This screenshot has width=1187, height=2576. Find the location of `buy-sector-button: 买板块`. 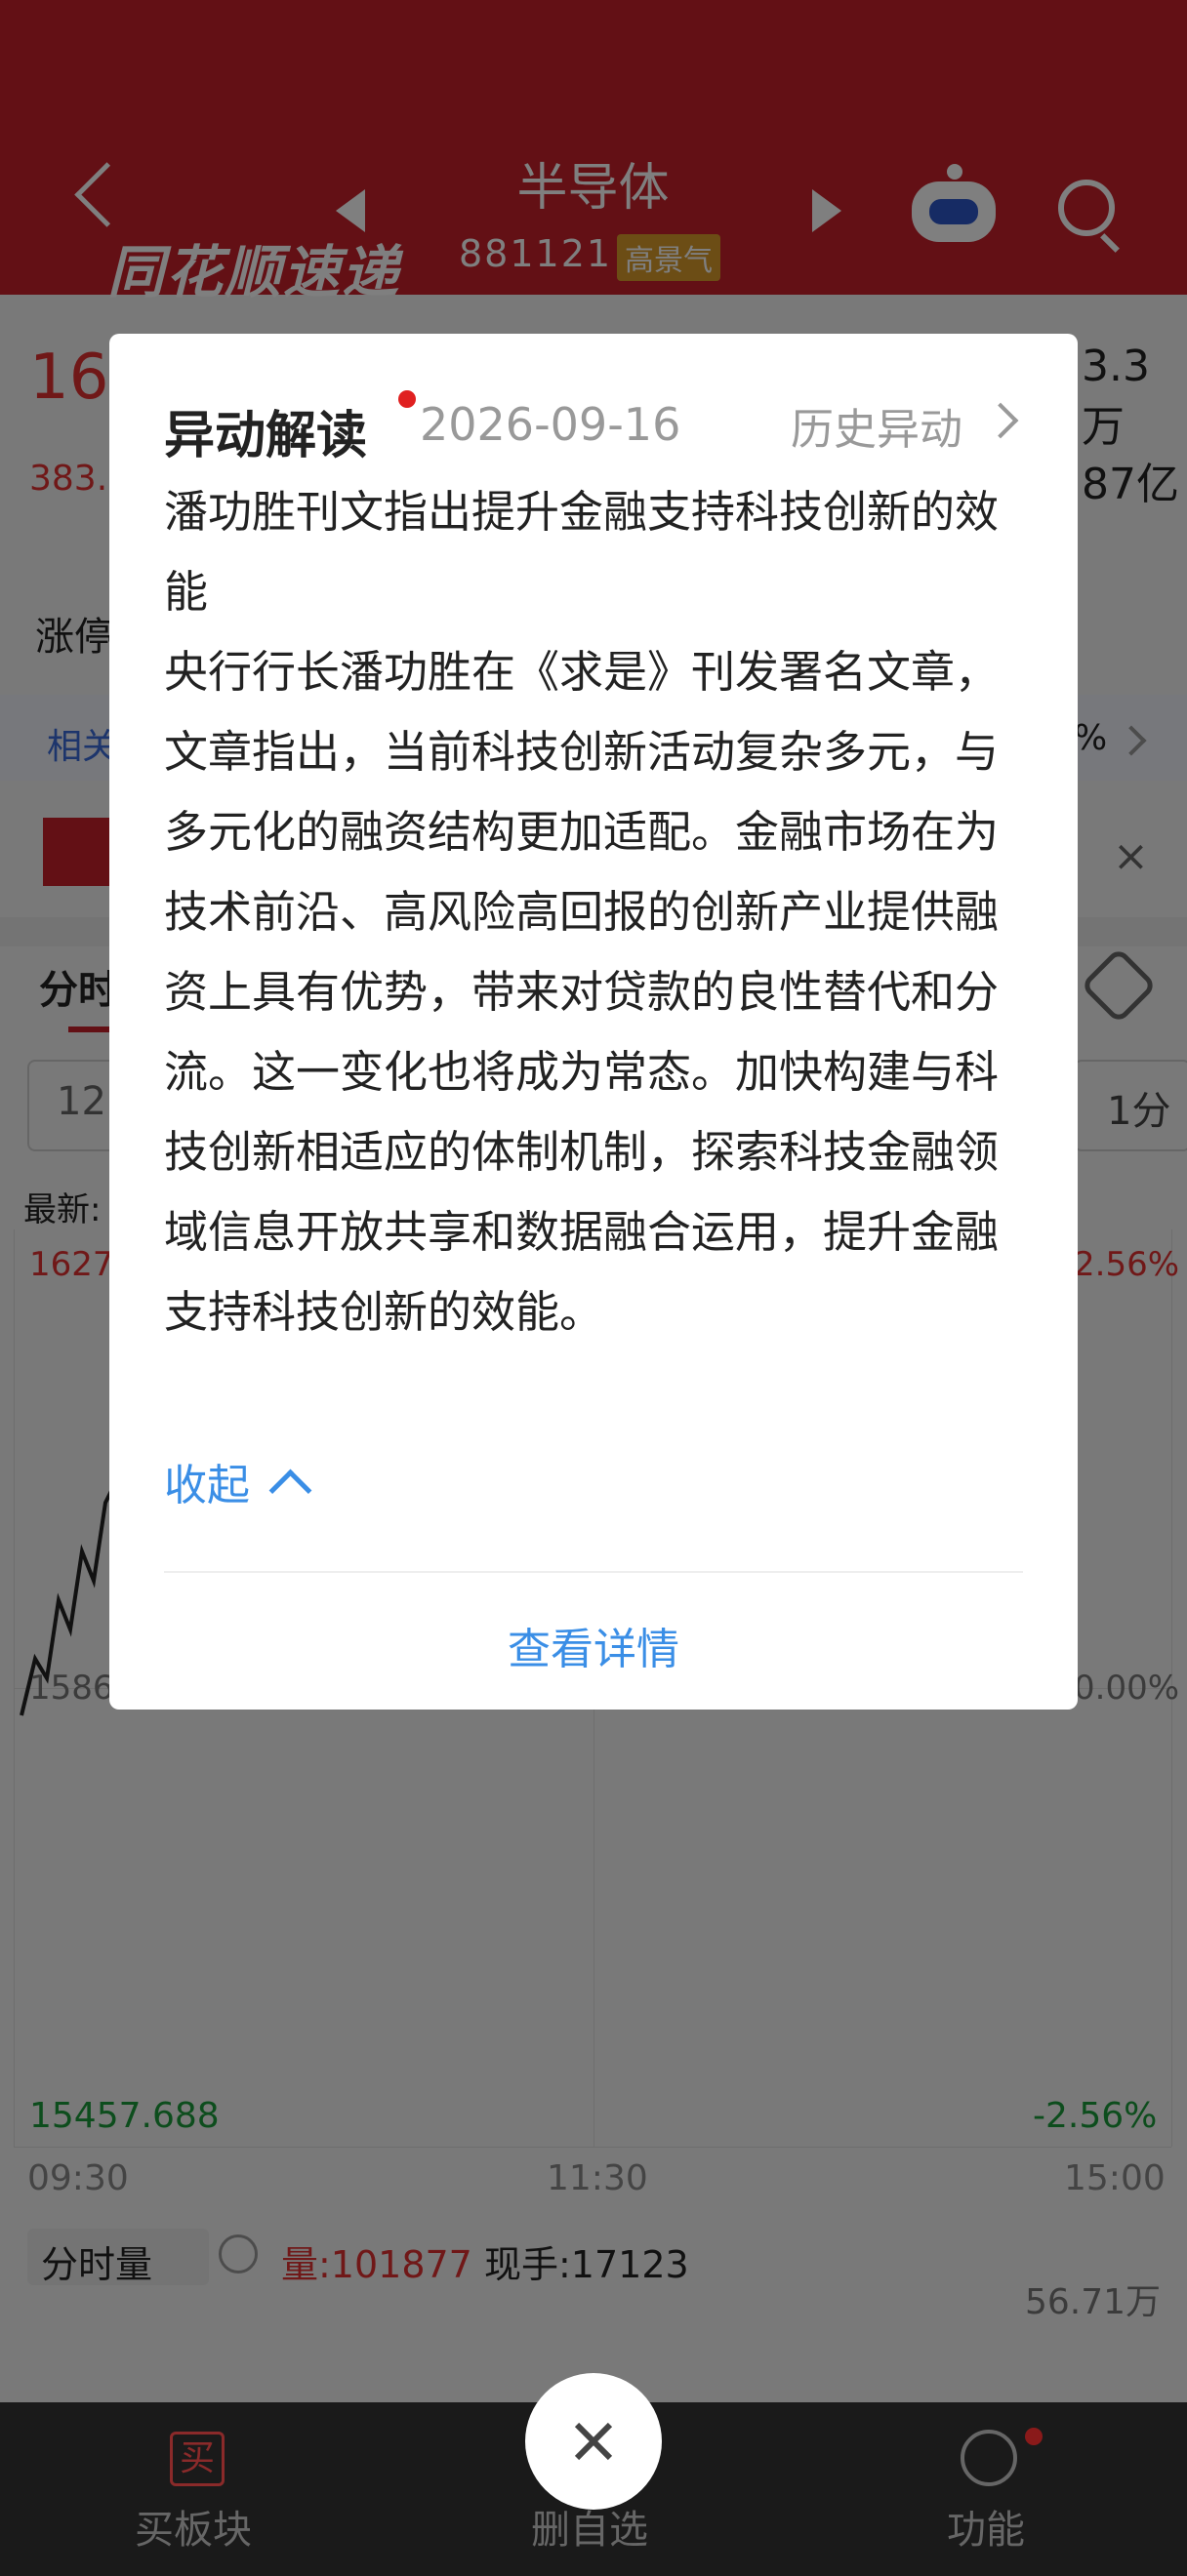

buy-sector-button: 买板块 is located at coordinates (193, 2526).